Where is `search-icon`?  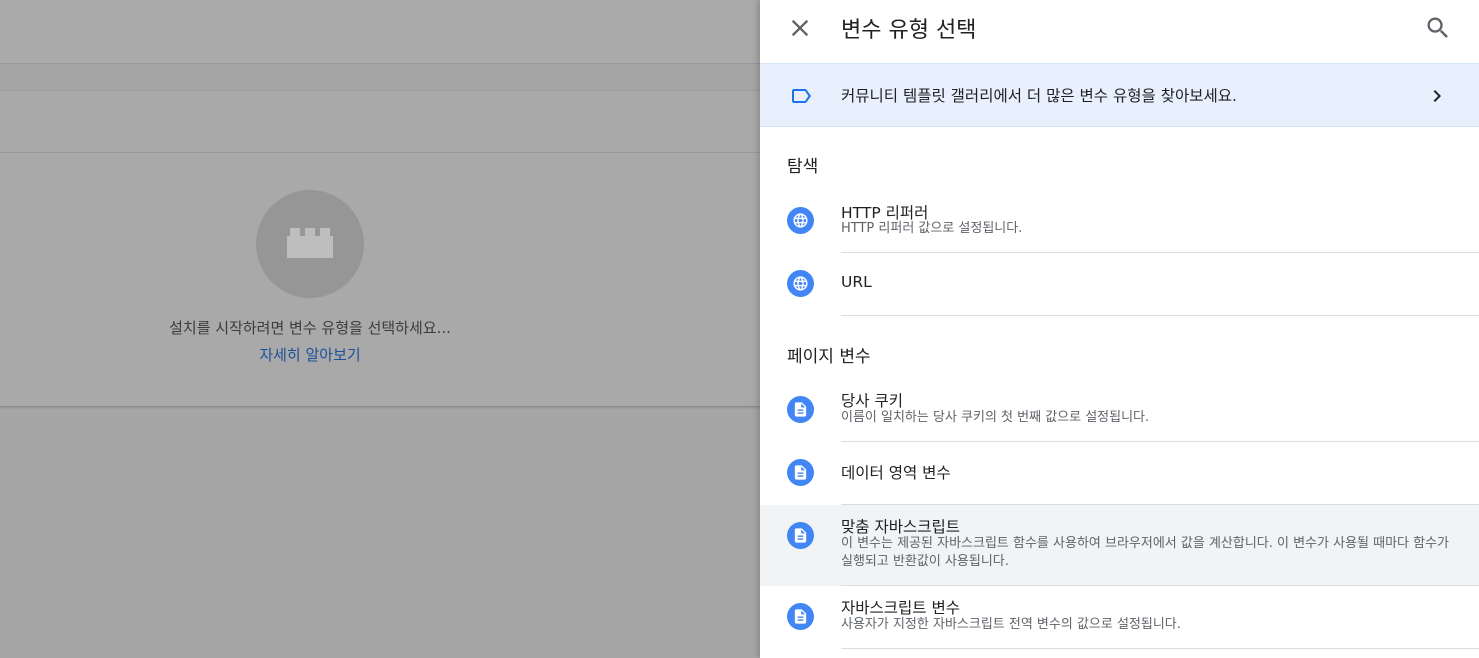
search-icon is located at coordinates (1437, 27).